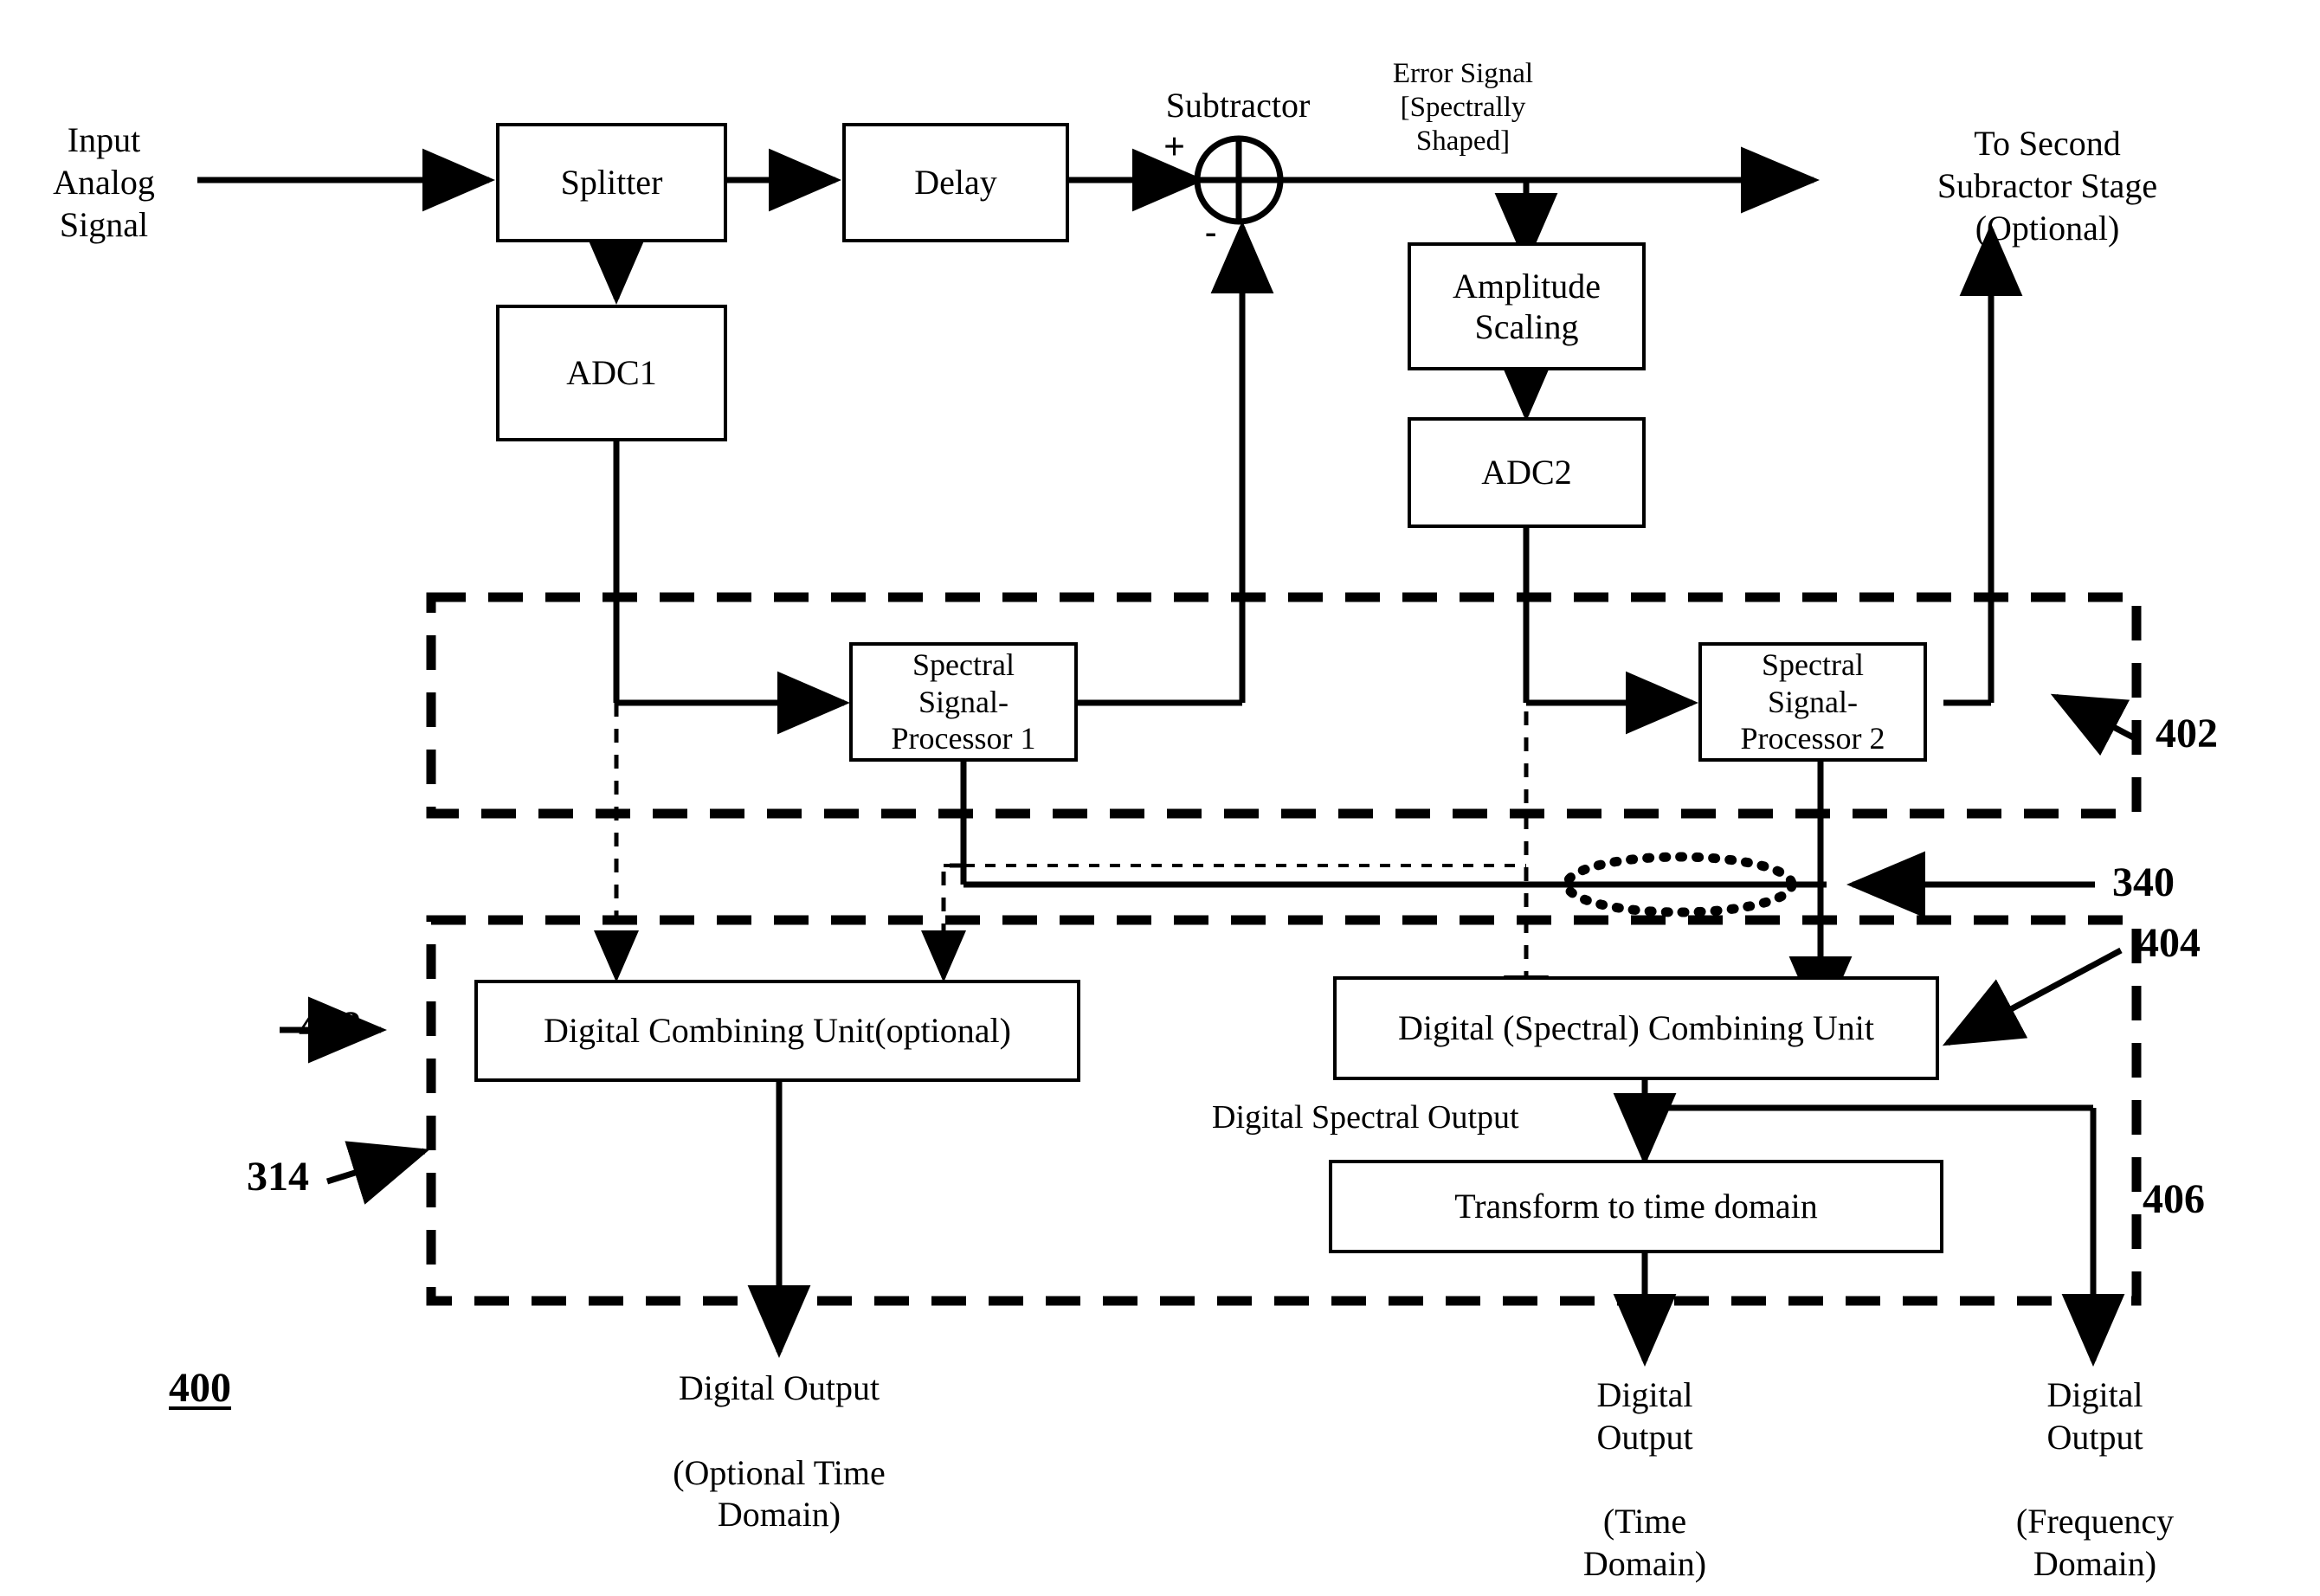  I want to click on block-digital-spectral-combining-unit-label: Digital (Spectral) Combining Unit, so click(1636, 1028).